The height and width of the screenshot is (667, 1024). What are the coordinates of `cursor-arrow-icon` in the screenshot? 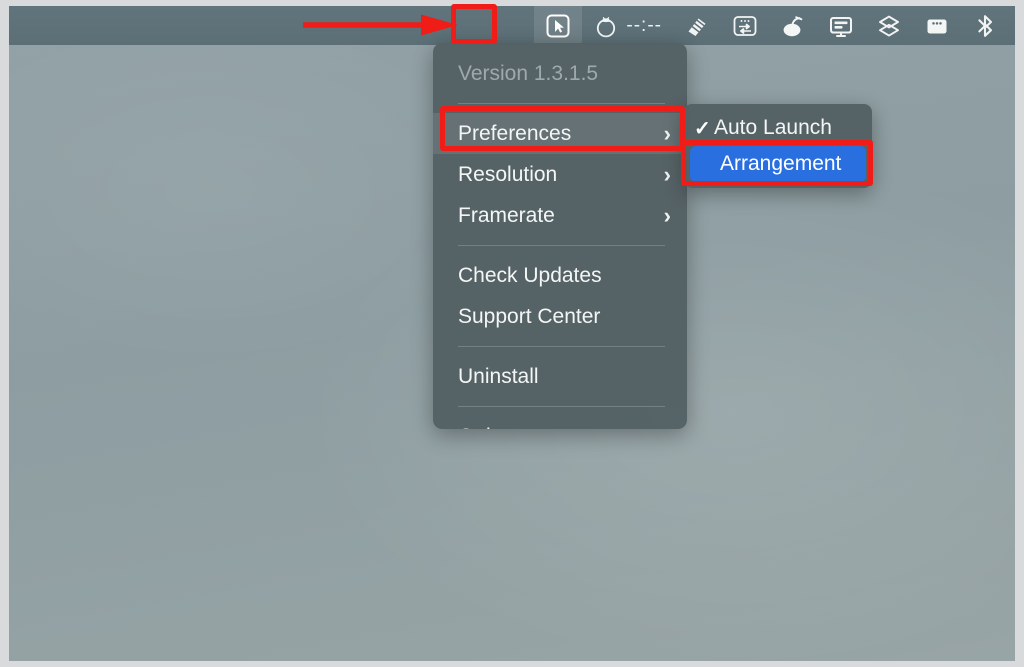 It's located at (558, 26).